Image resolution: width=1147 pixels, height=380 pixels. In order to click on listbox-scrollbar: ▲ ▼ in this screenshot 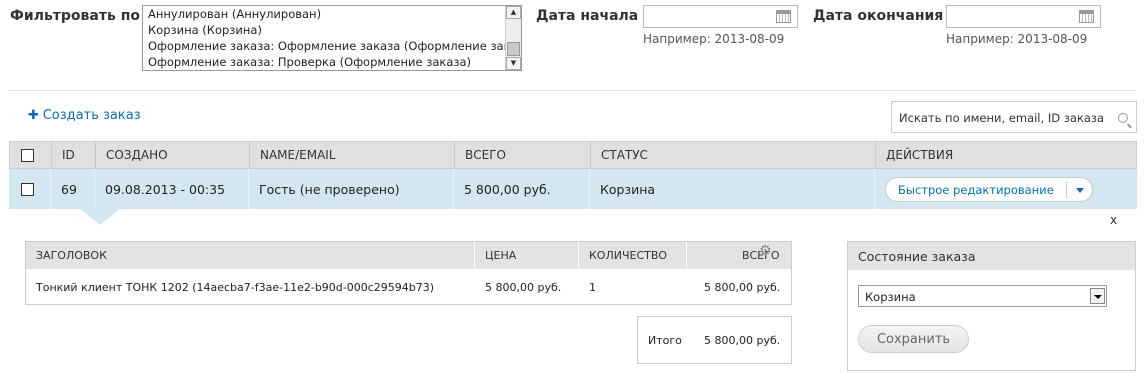, I will do `click(513, 38)`.